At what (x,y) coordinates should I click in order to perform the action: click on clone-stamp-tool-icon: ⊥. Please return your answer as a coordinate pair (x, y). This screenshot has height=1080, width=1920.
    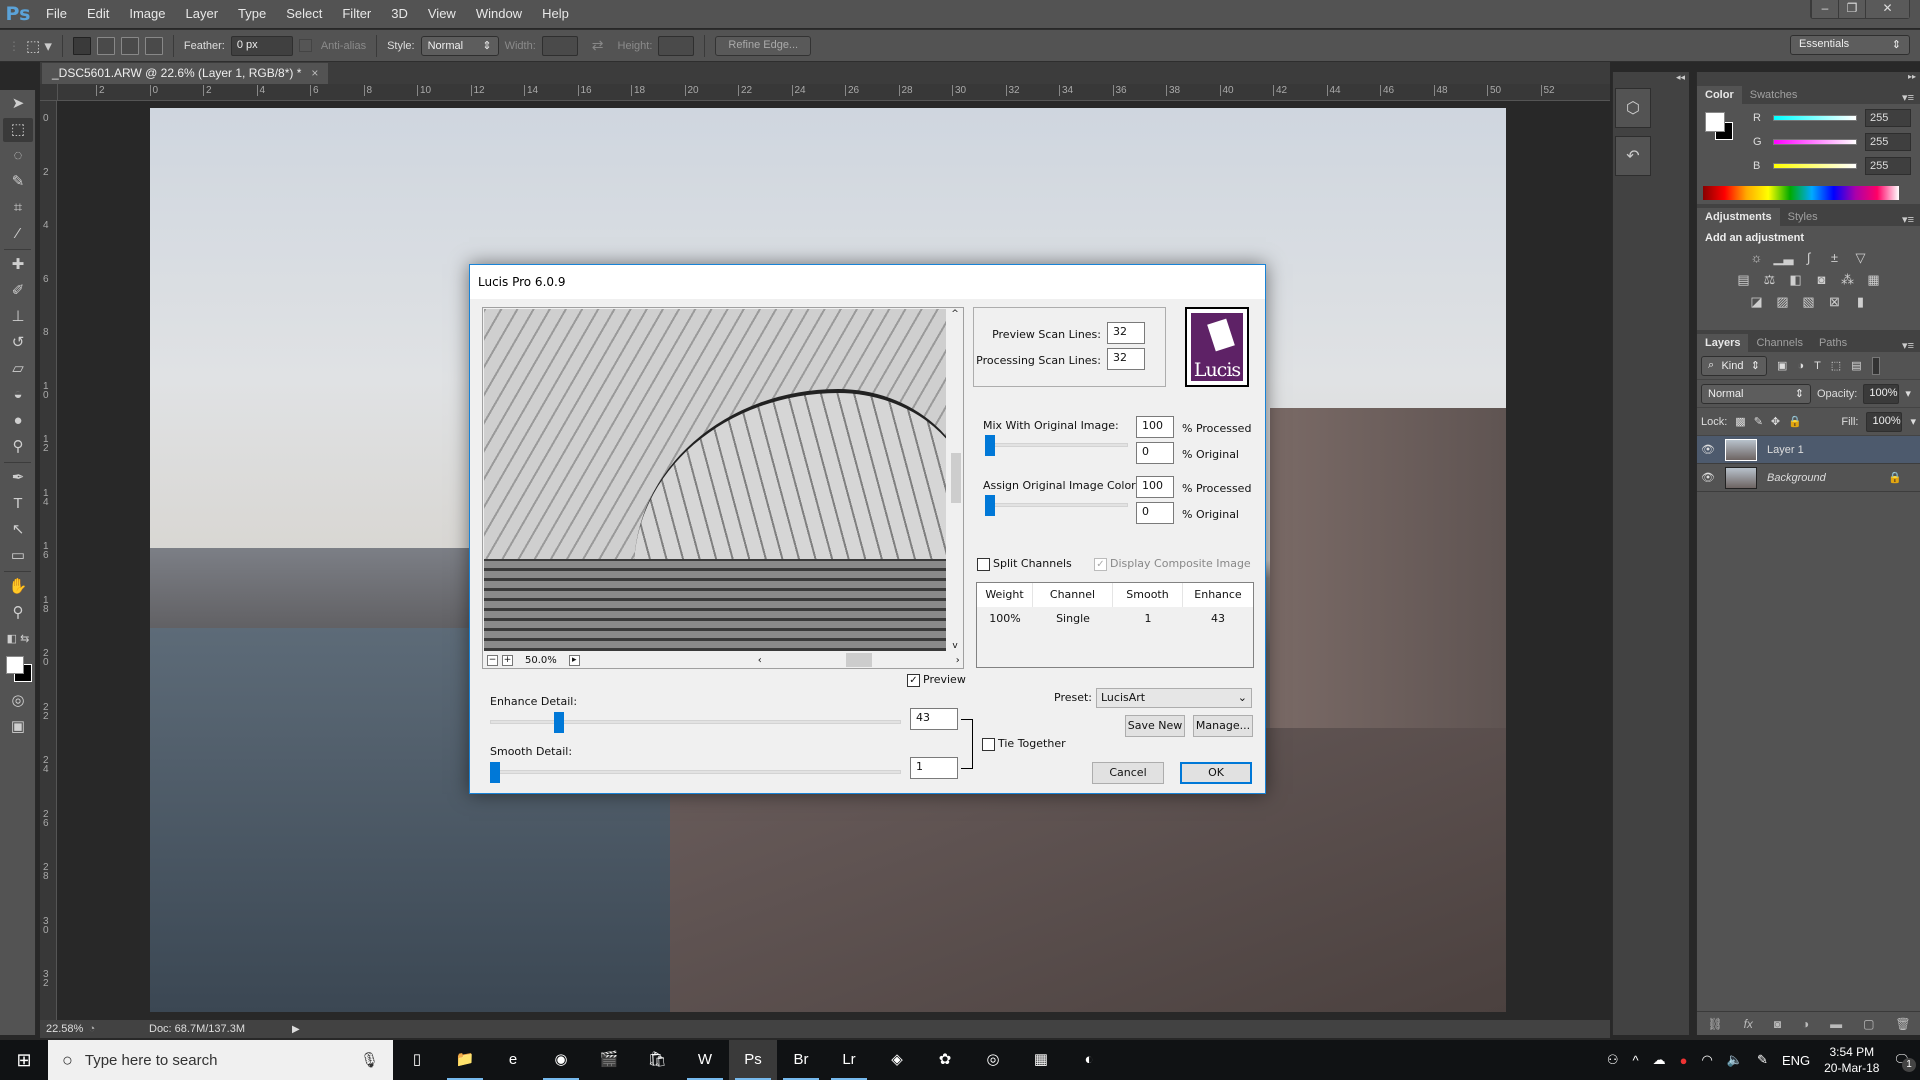
    Looking at the image, I should click on (18, 317).